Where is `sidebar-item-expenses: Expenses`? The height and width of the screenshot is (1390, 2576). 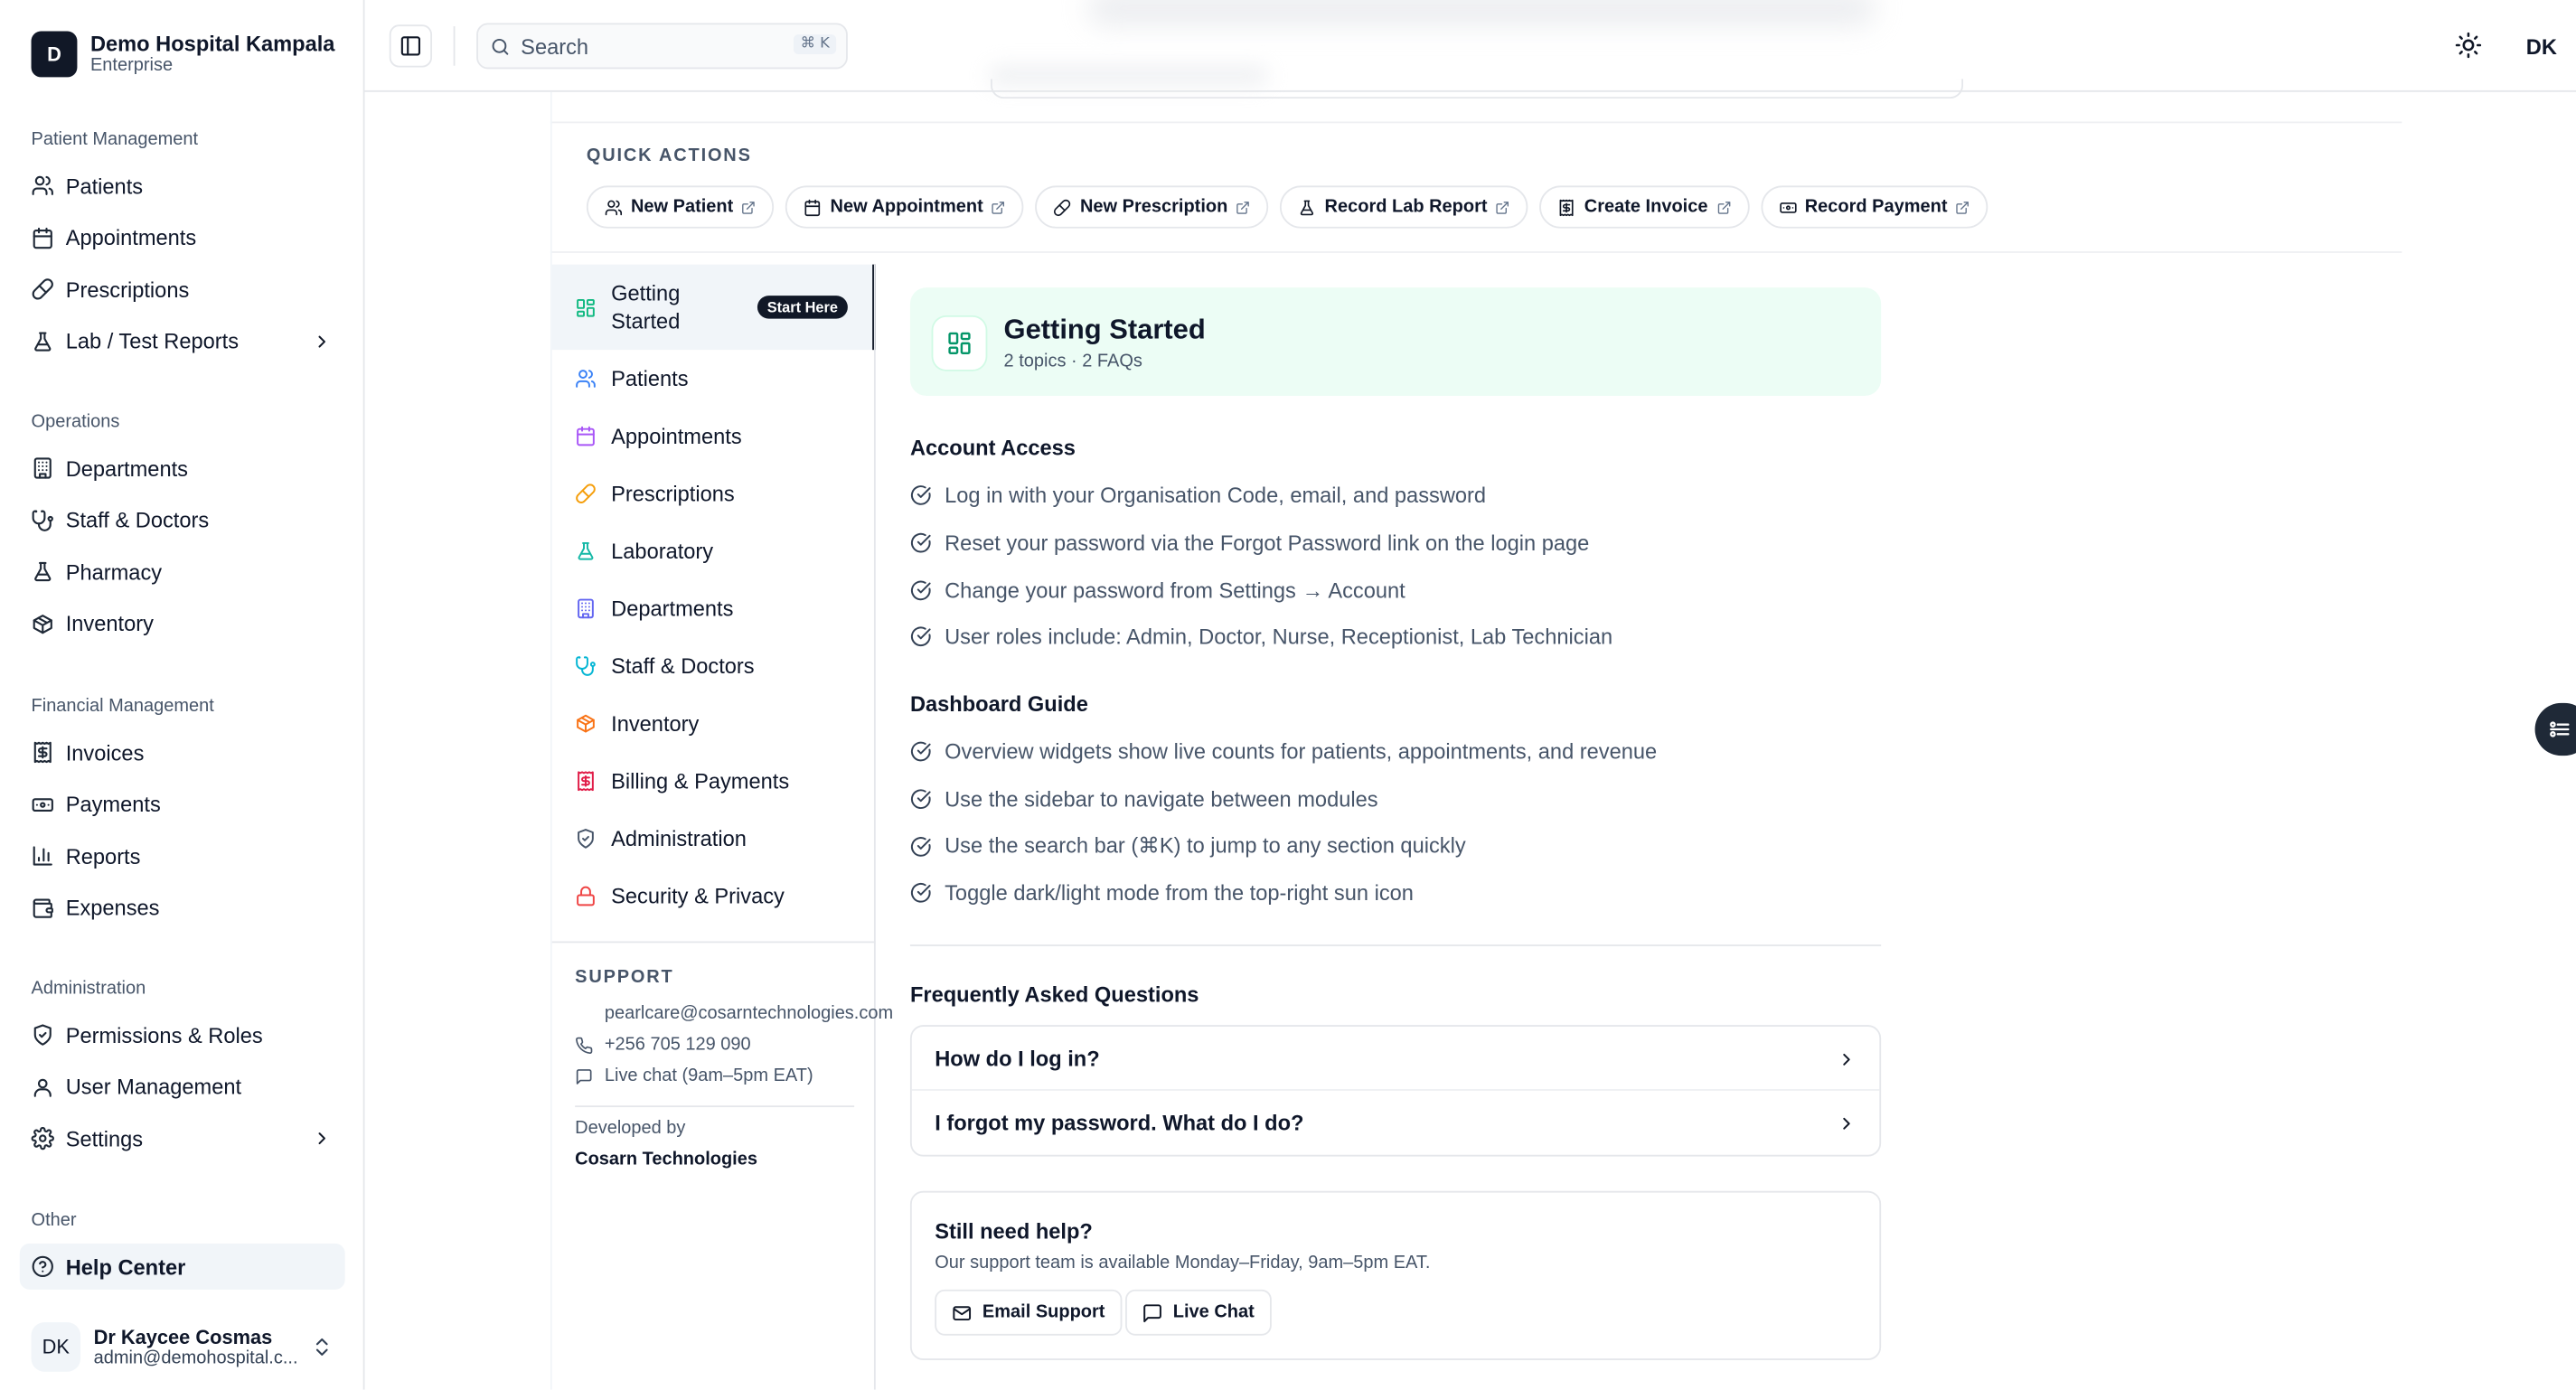 sidebar-item-expenses: Expenses is located at coordinates (183, 908).